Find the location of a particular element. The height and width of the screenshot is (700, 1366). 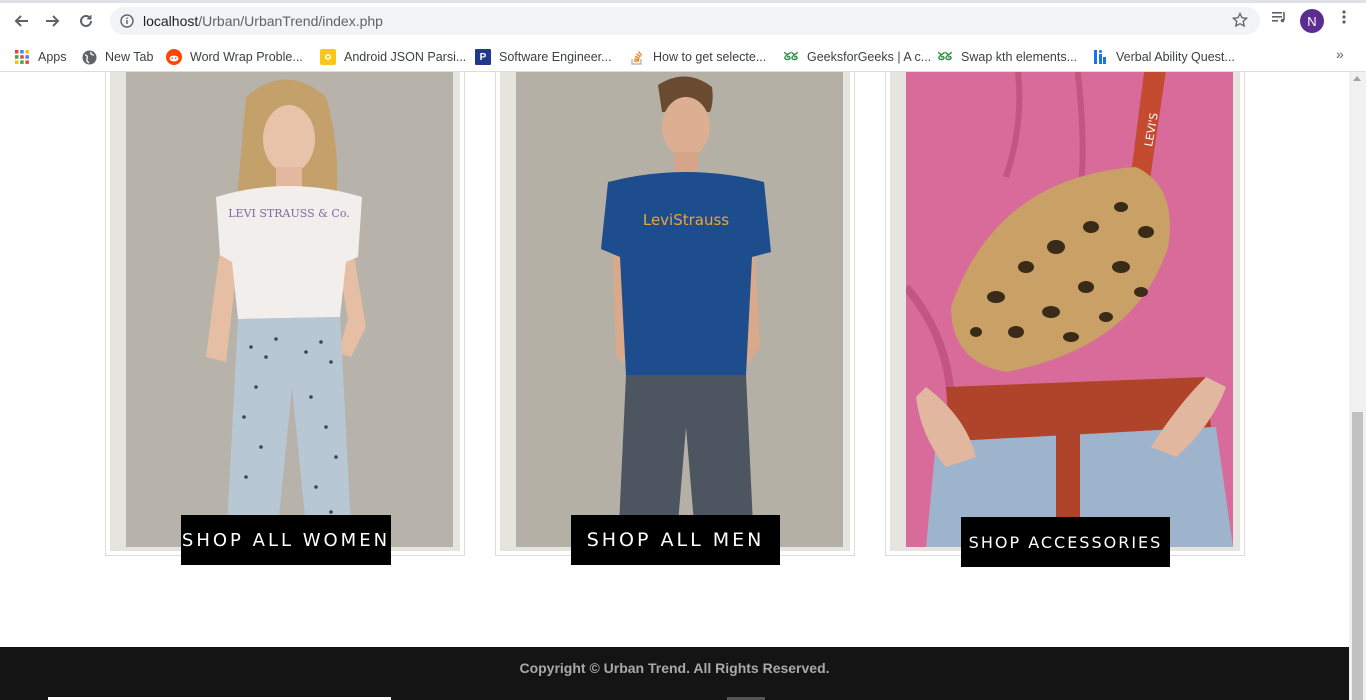

tabstrip-edge is located at coordinates (683, 1).